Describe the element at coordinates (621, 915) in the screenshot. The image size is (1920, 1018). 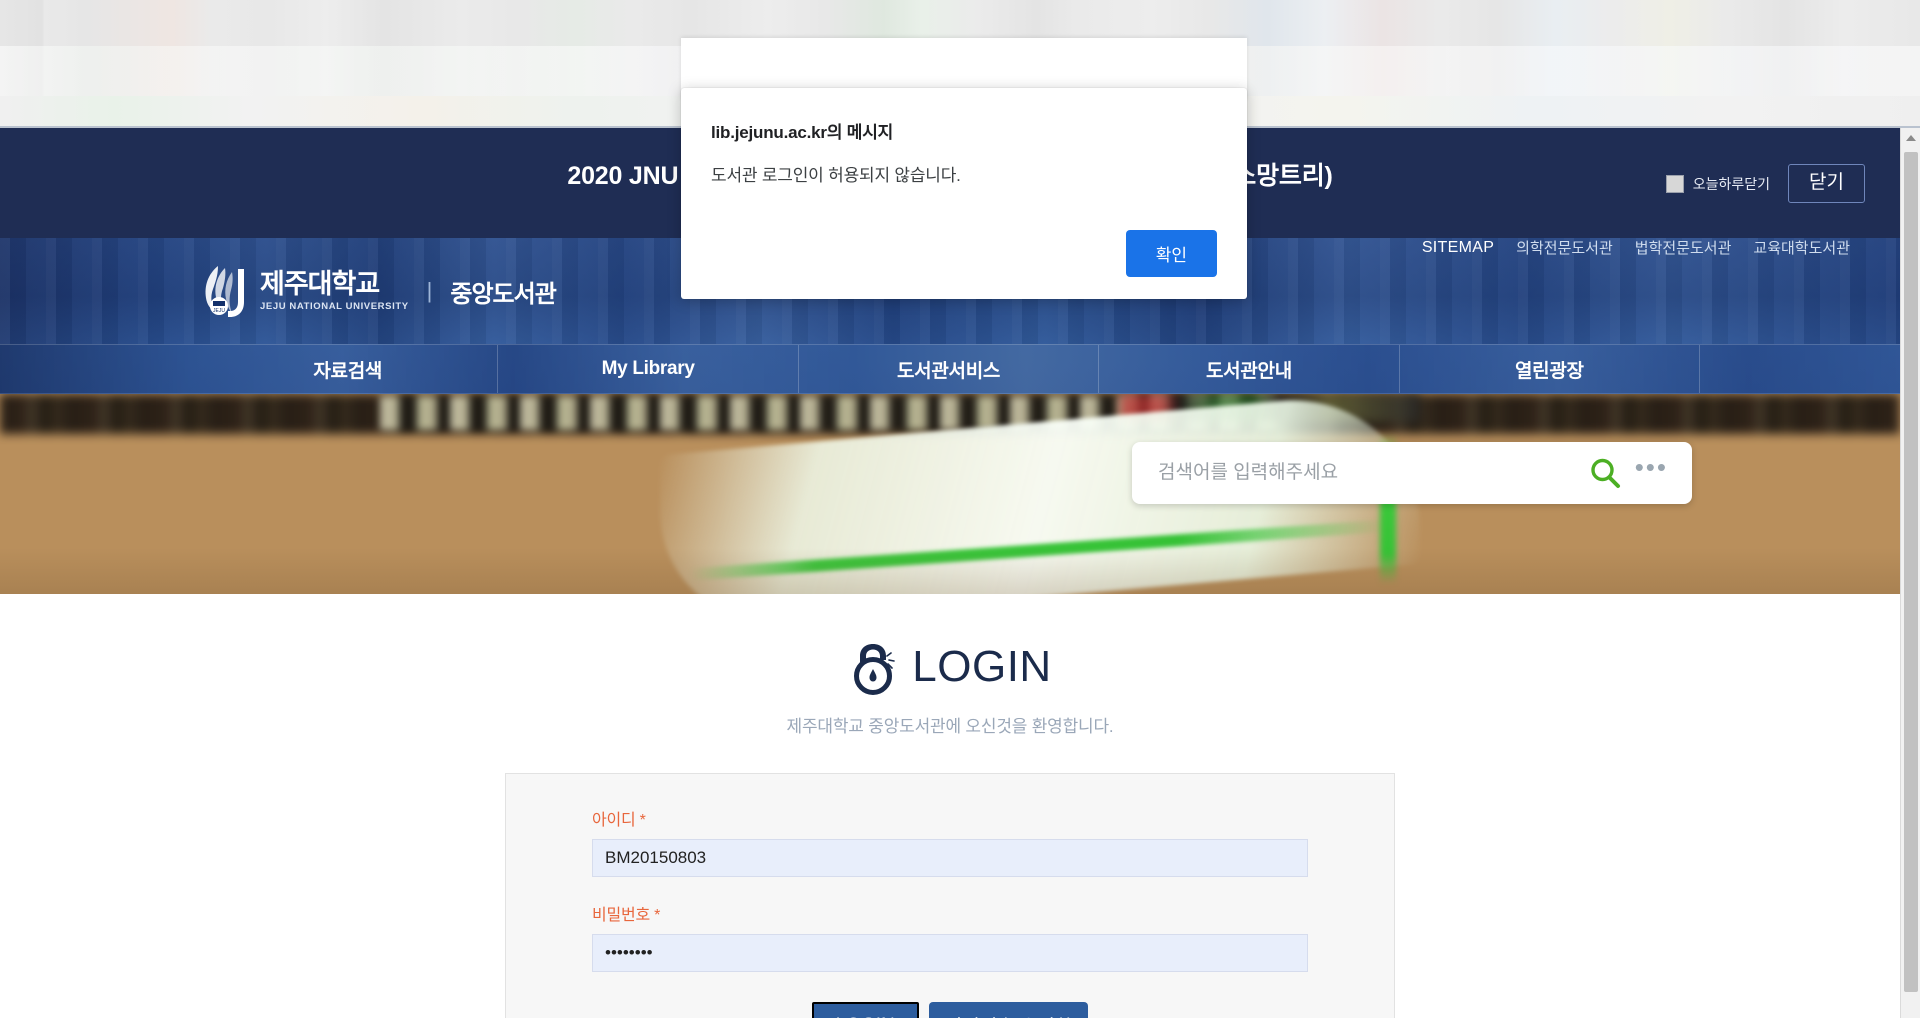
I see `password-label-text: 비밀번호` at that location.